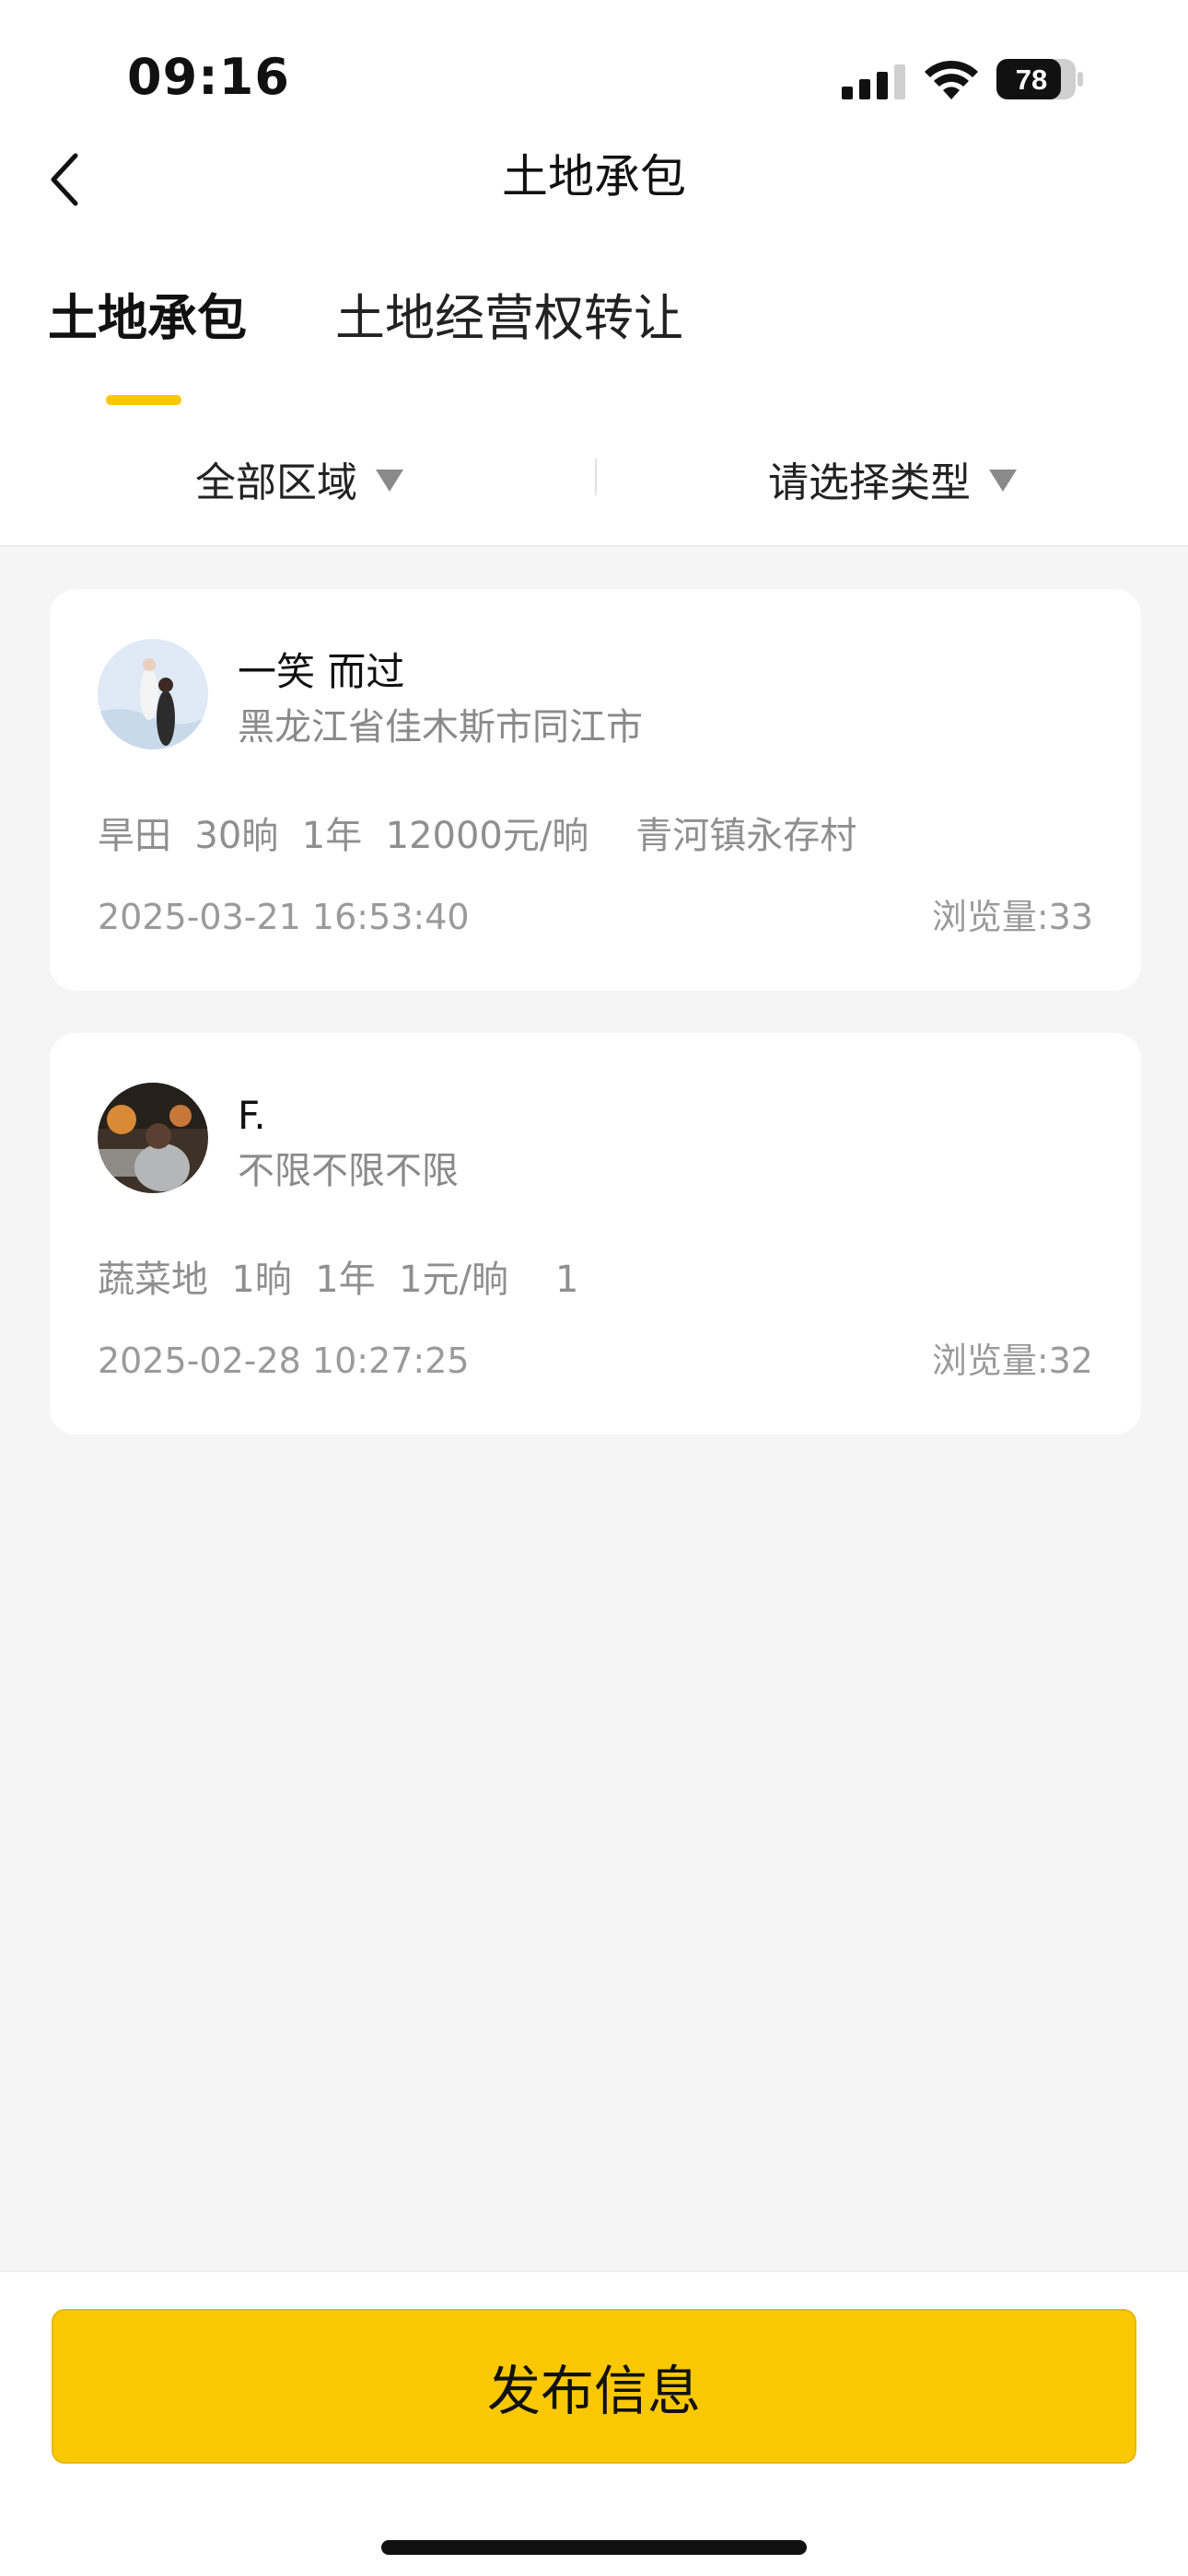 Image resolution: width=1188 pixels, height=2576 pixels. What do you see at coordinates (1031, 80) in the screenshot?
I see `battery-level: 78` at bounding box center [1031, 80].